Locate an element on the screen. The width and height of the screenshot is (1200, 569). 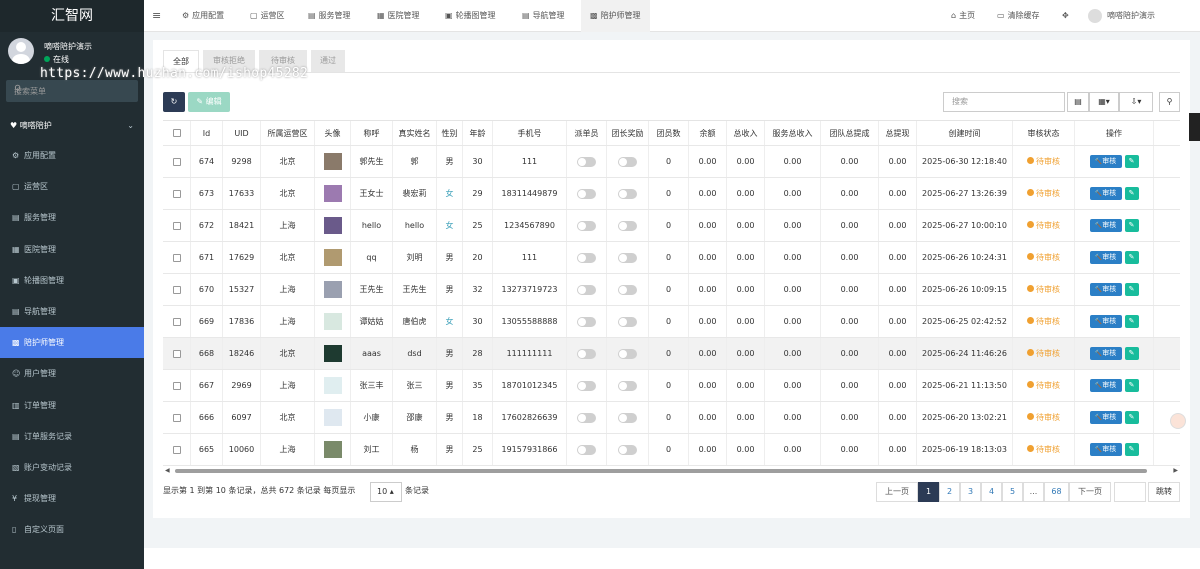
search-icon: ⚲ is located at coordinates (72, 89).